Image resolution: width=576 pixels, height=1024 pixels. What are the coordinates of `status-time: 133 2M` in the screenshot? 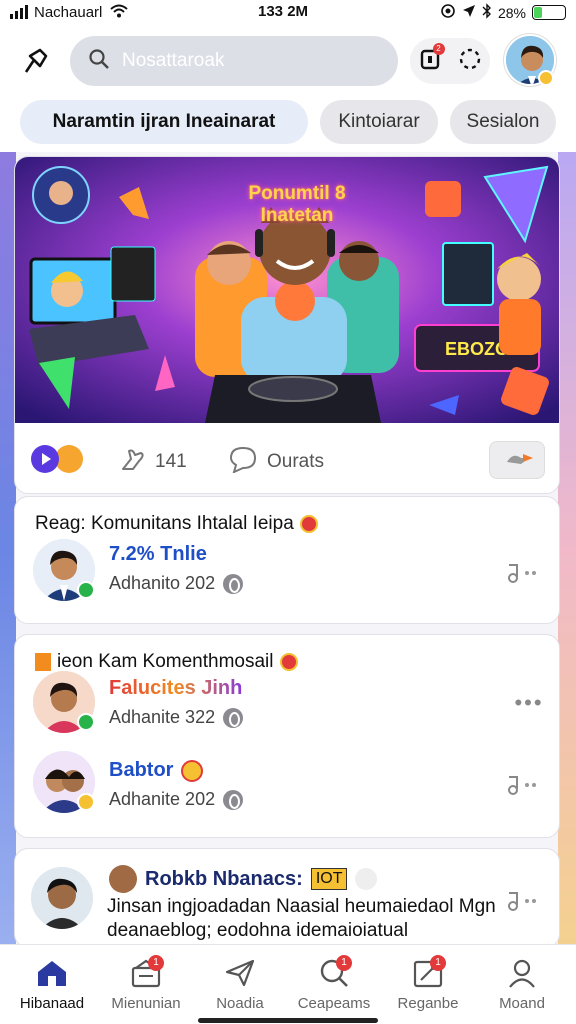 It's located at (283, 11).